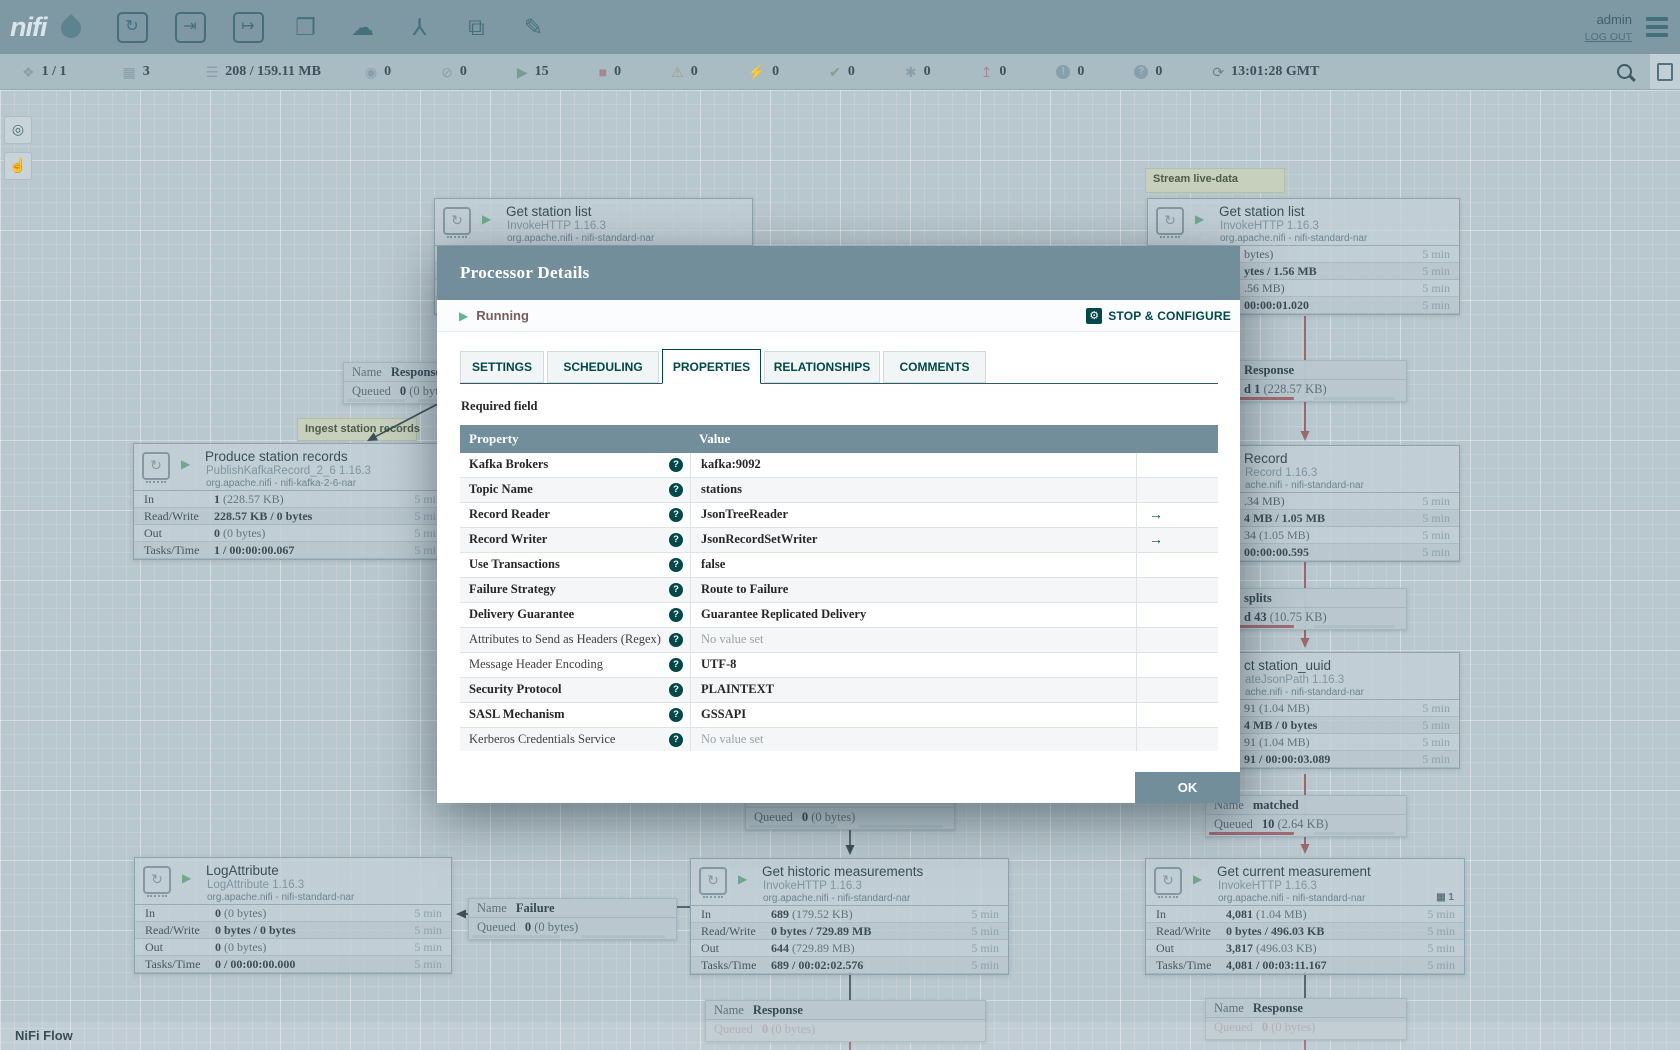  What do you see at coordinates (838, 273) in the screenshot?
I see `dialog-header: Processor Details` at bounding box center [838, 273].